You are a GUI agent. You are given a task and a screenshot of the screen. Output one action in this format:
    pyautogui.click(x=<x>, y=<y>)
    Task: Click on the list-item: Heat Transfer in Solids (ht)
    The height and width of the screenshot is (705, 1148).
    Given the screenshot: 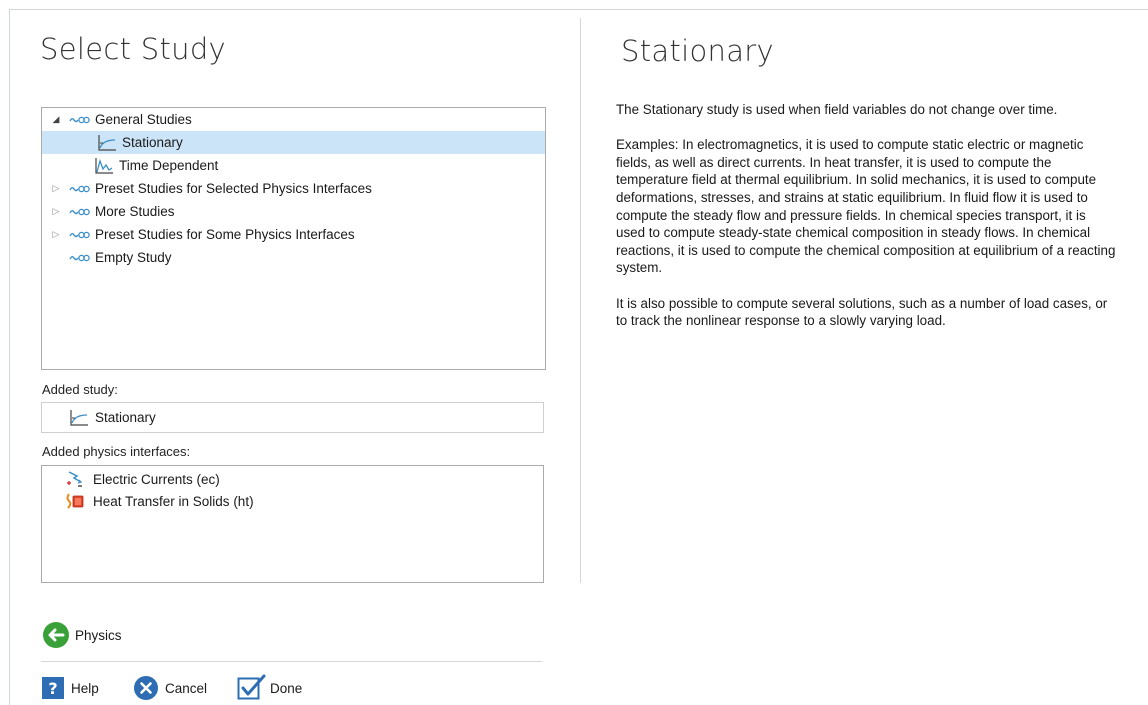 What is the action you would take?
    pyautogui.click(x=148, y=501)
    